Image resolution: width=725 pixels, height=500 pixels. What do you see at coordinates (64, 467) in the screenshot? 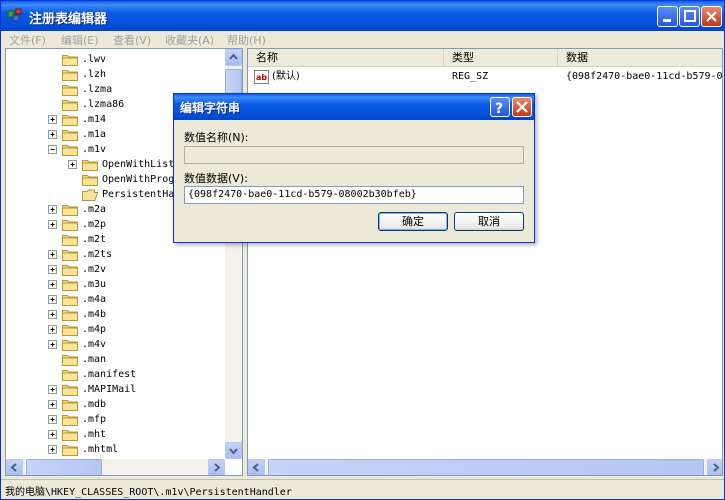
I see `tree-hscroll-thumb` at bounding box center [64, 467].